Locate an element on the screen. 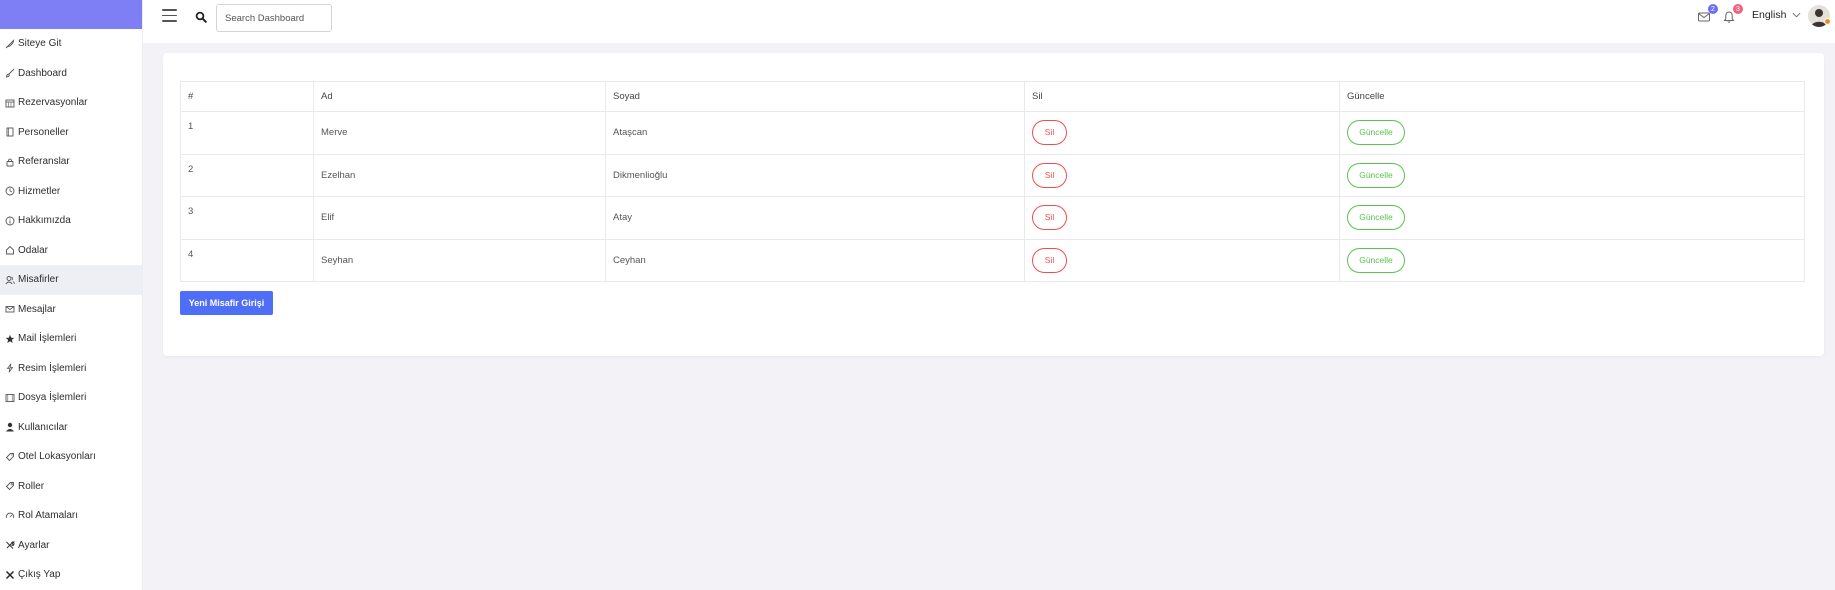 This screenshot has height=590, width=1835. film-icon is located at coordinates (9, 397).